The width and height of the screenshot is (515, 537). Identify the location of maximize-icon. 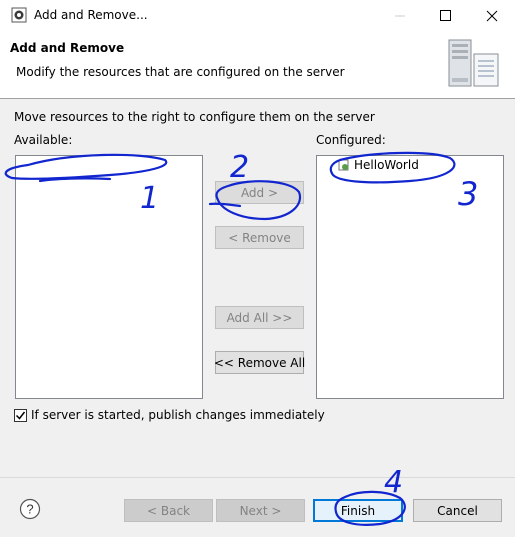
(445, 15).